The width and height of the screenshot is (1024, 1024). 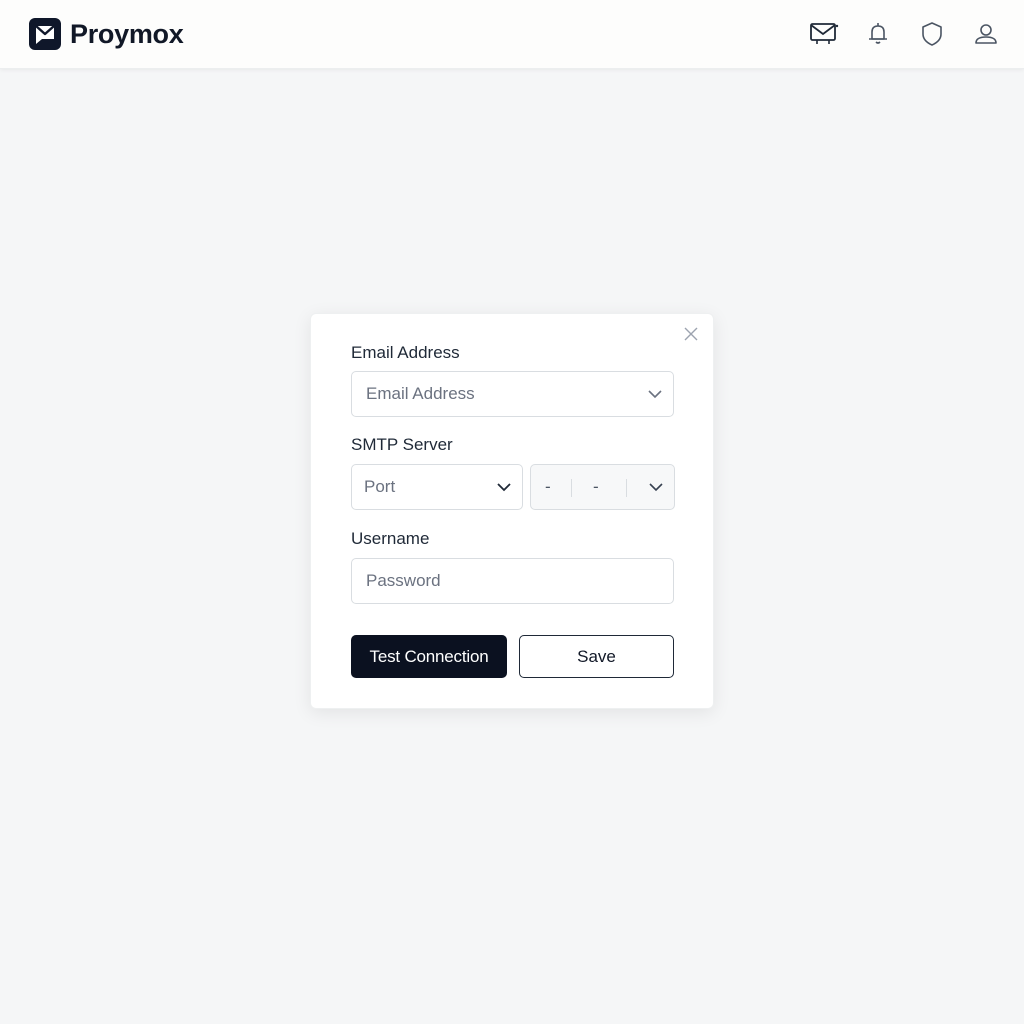 I want to click on header-actions, so click(x=894, y=34).